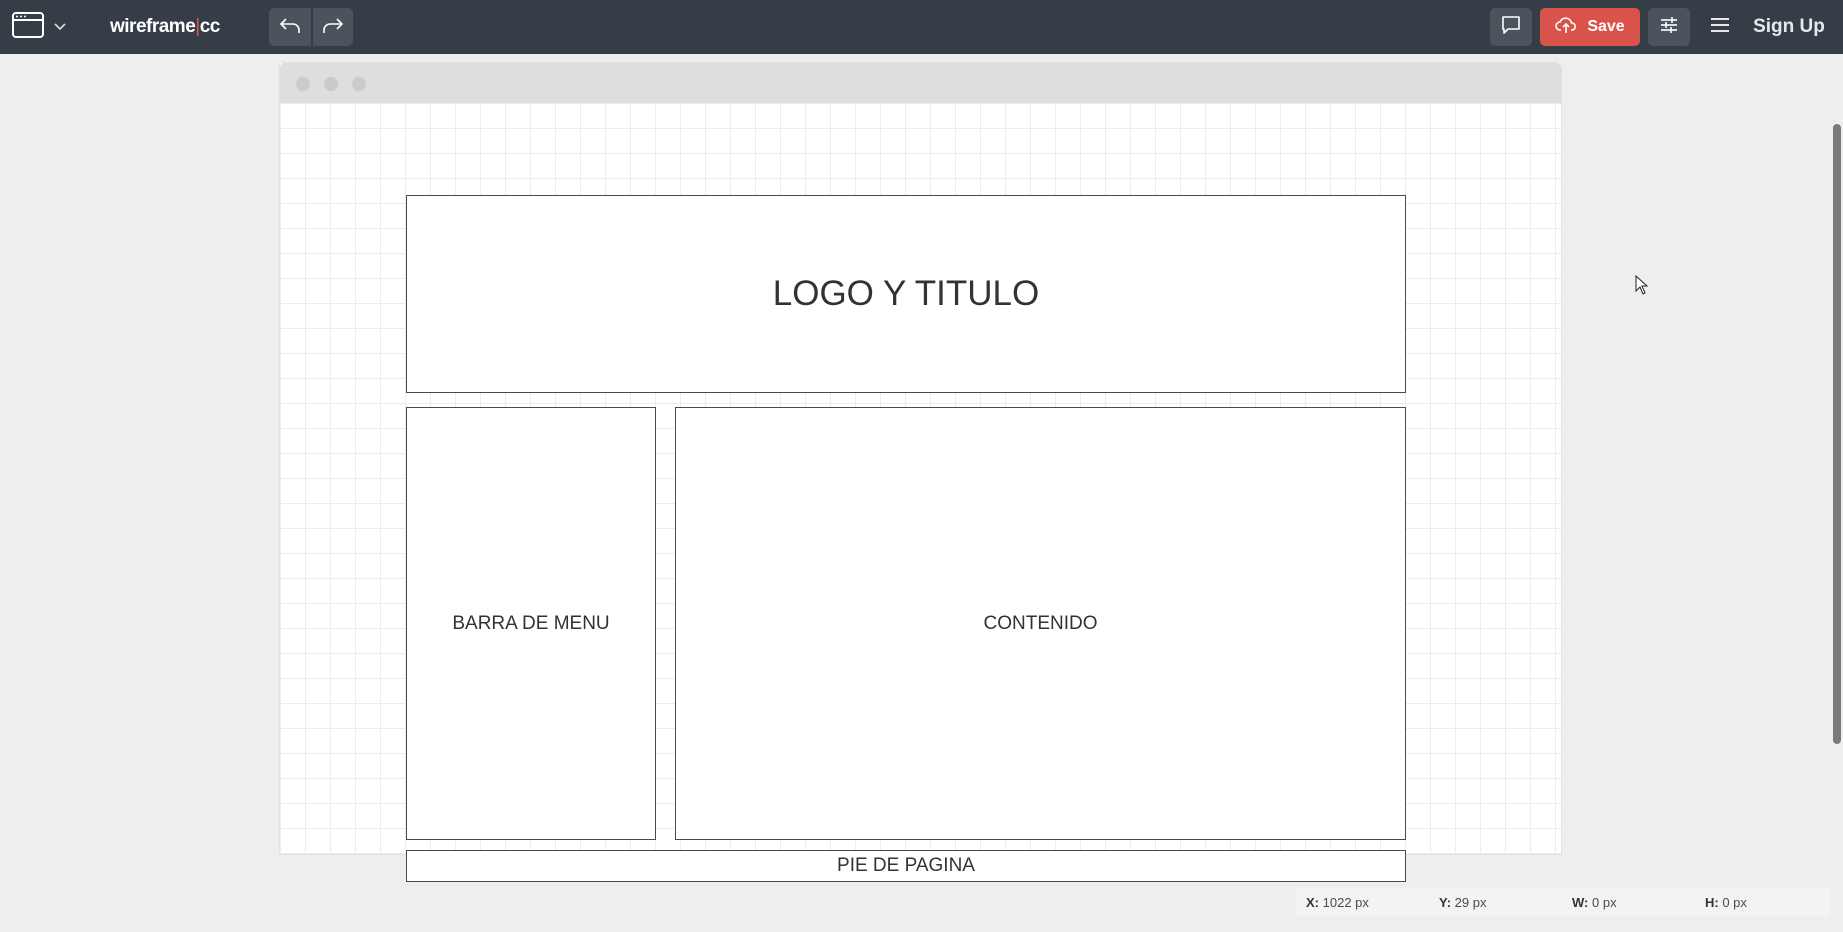 The width and height of the screenshot is (1843, 932). Describe the element at coordinates (1642, 287) in the screenshot. I see `mouse-pointer-icon` at that location.